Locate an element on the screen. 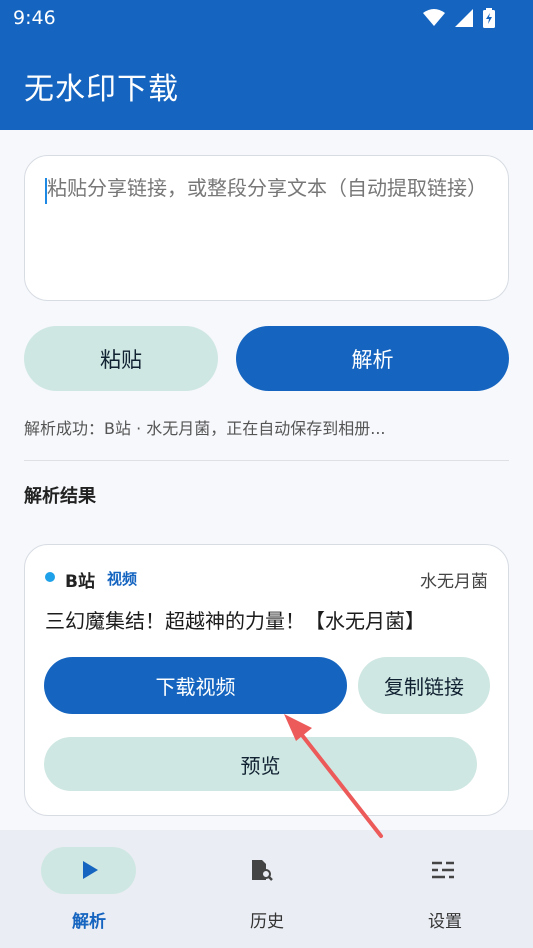 The image size is (533, 948). status-time: 9:46 is located at coordinates (34, 18).